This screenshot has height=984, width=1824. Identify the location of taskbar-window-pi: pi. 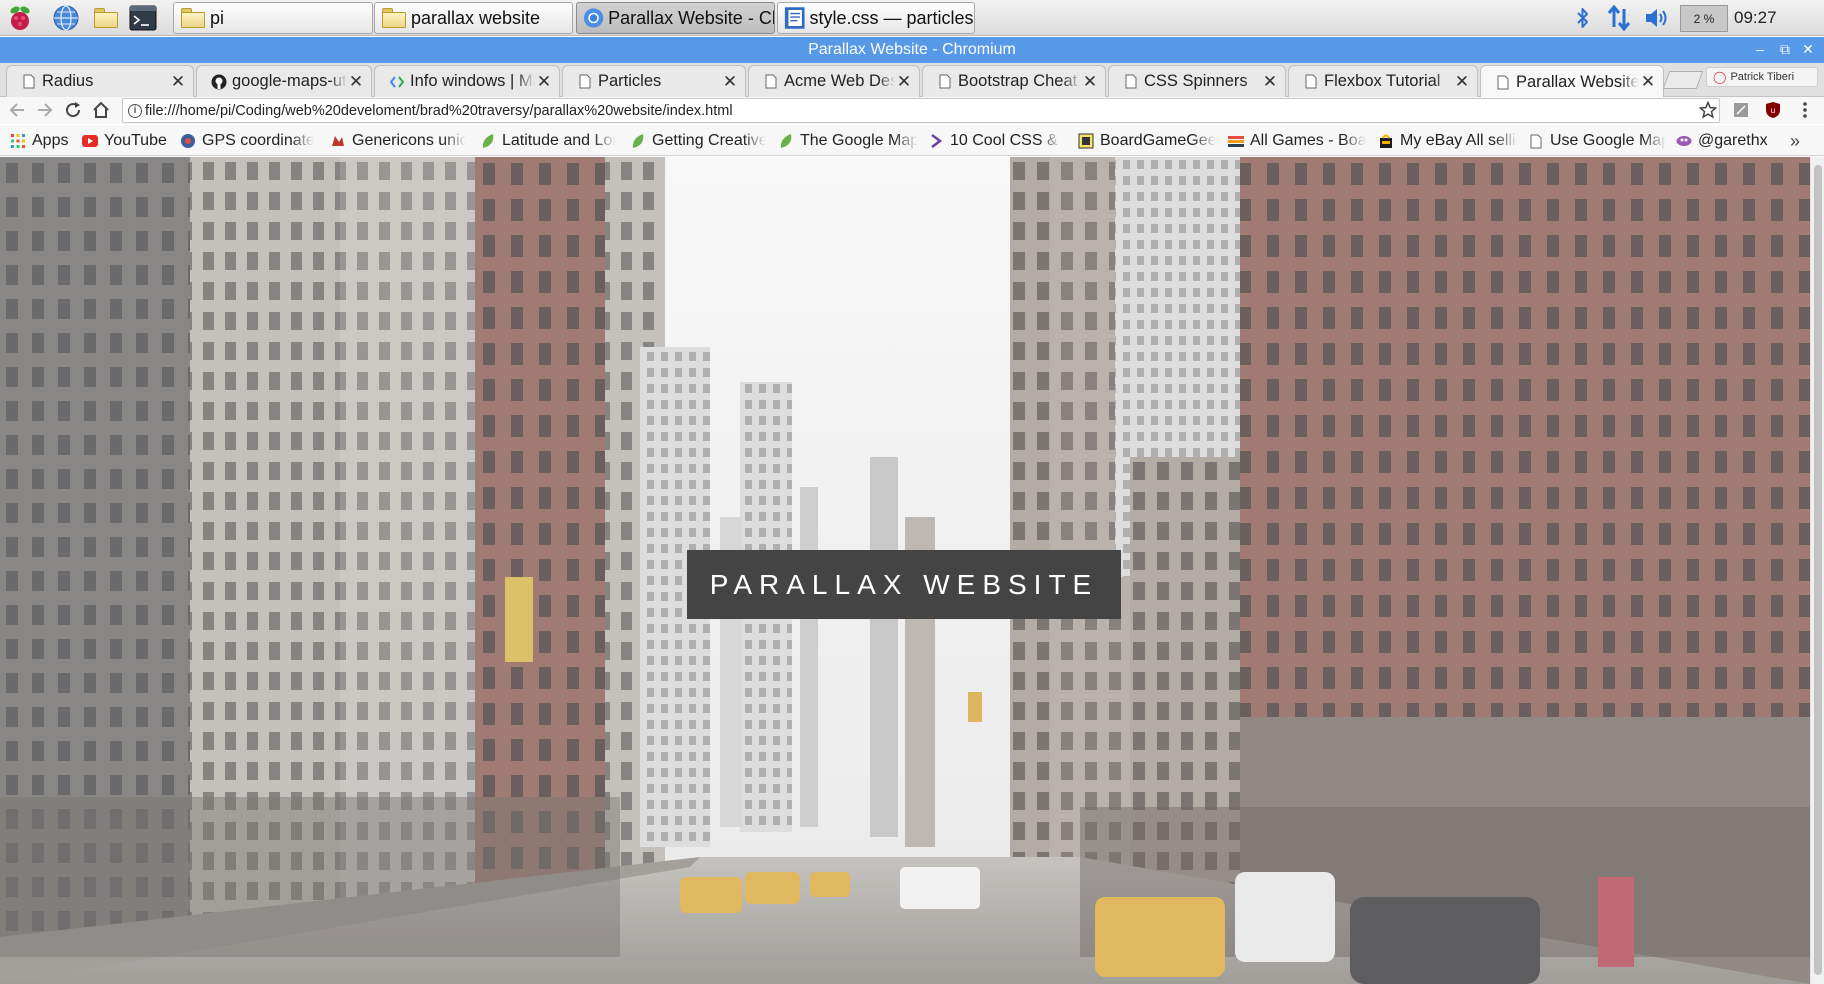
(273, 18).